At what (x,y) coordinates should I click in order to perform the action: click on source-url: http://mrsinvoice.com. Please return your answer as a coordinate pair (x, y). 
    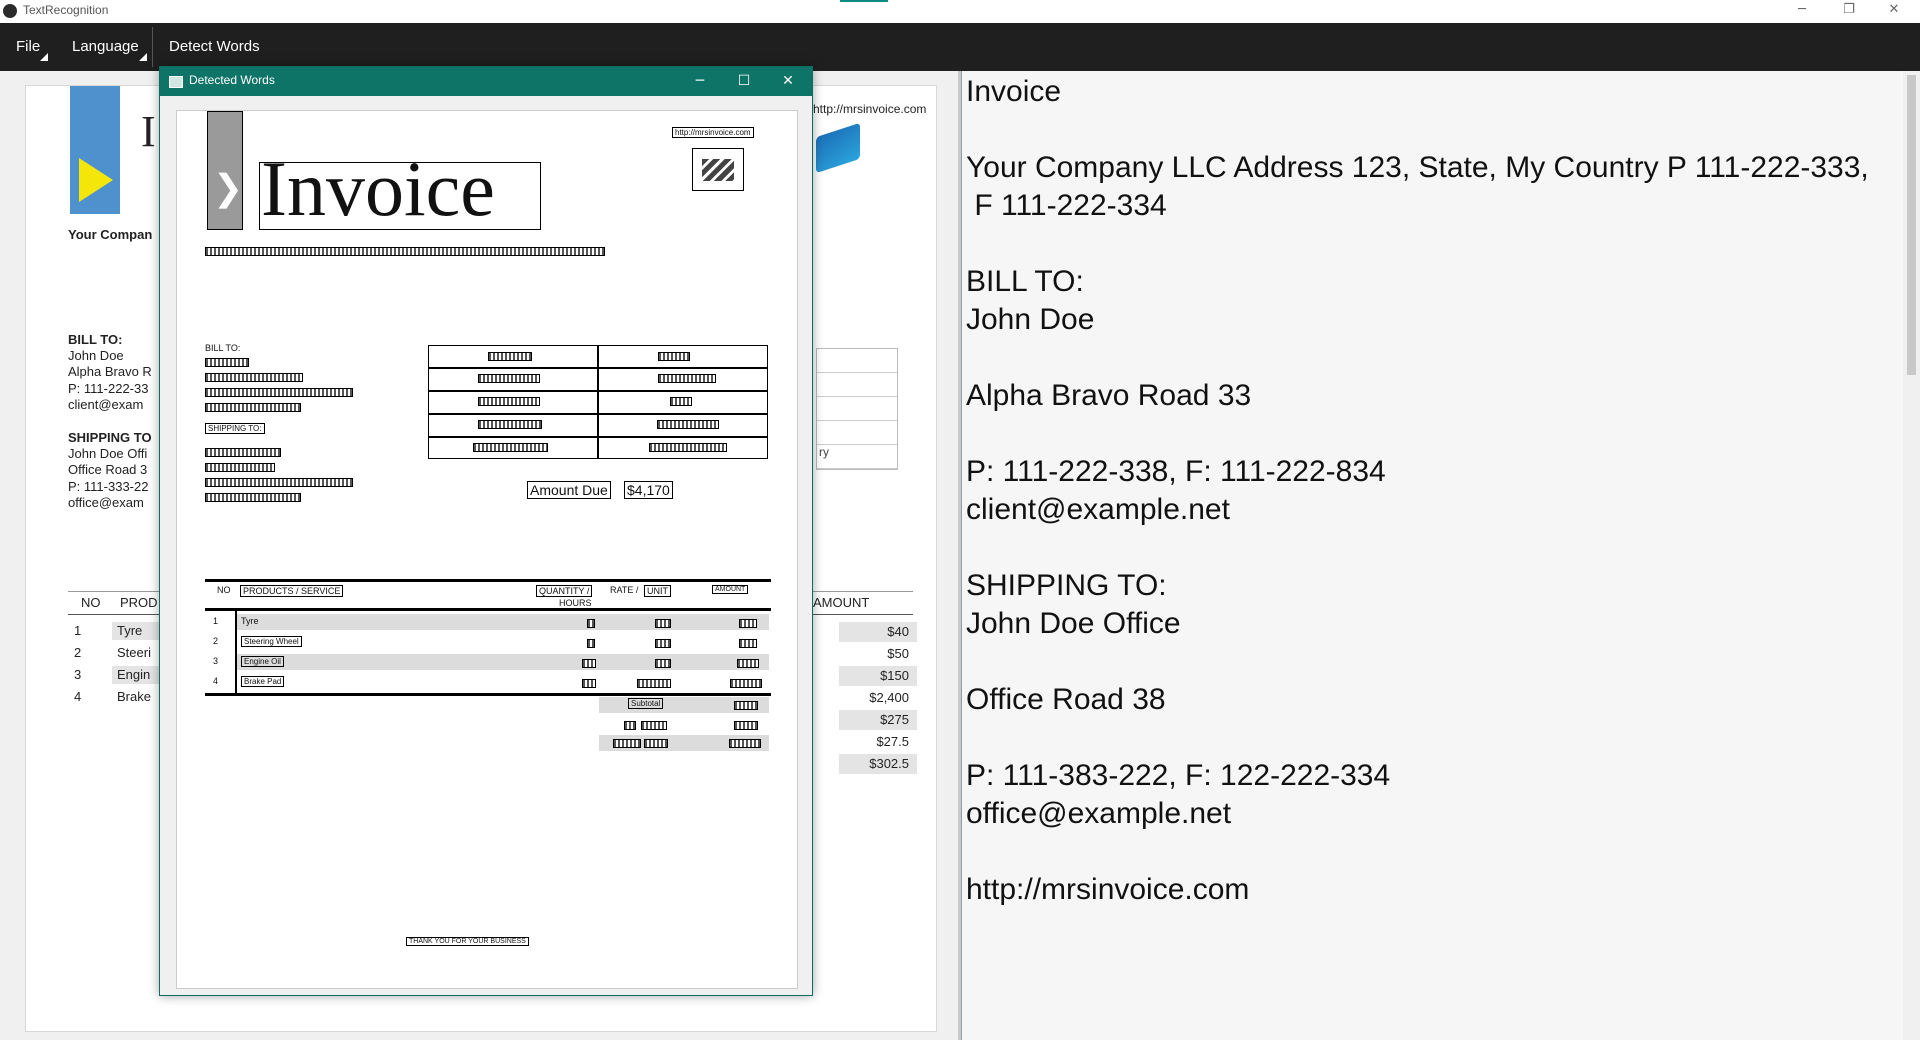
    Looking at the image, I should click on (870, 109).